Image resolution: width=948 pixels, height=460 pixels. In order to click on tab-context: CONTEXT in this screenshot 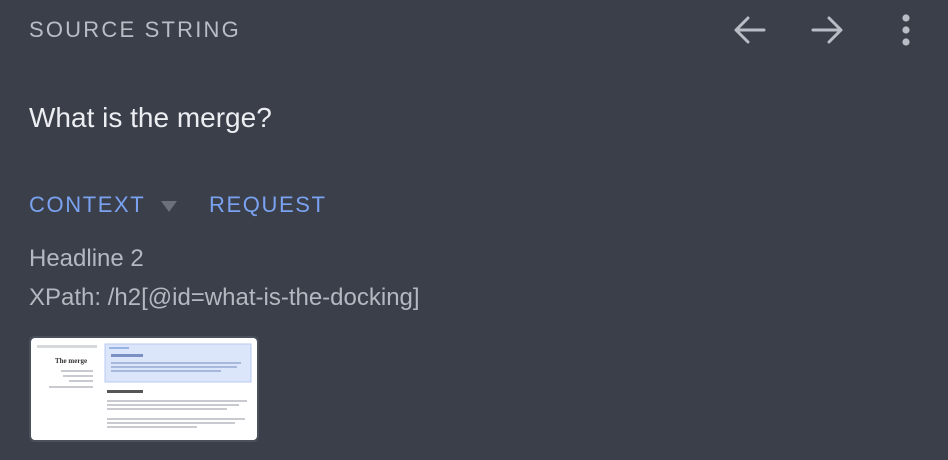, I will do `click(87, 205)`.